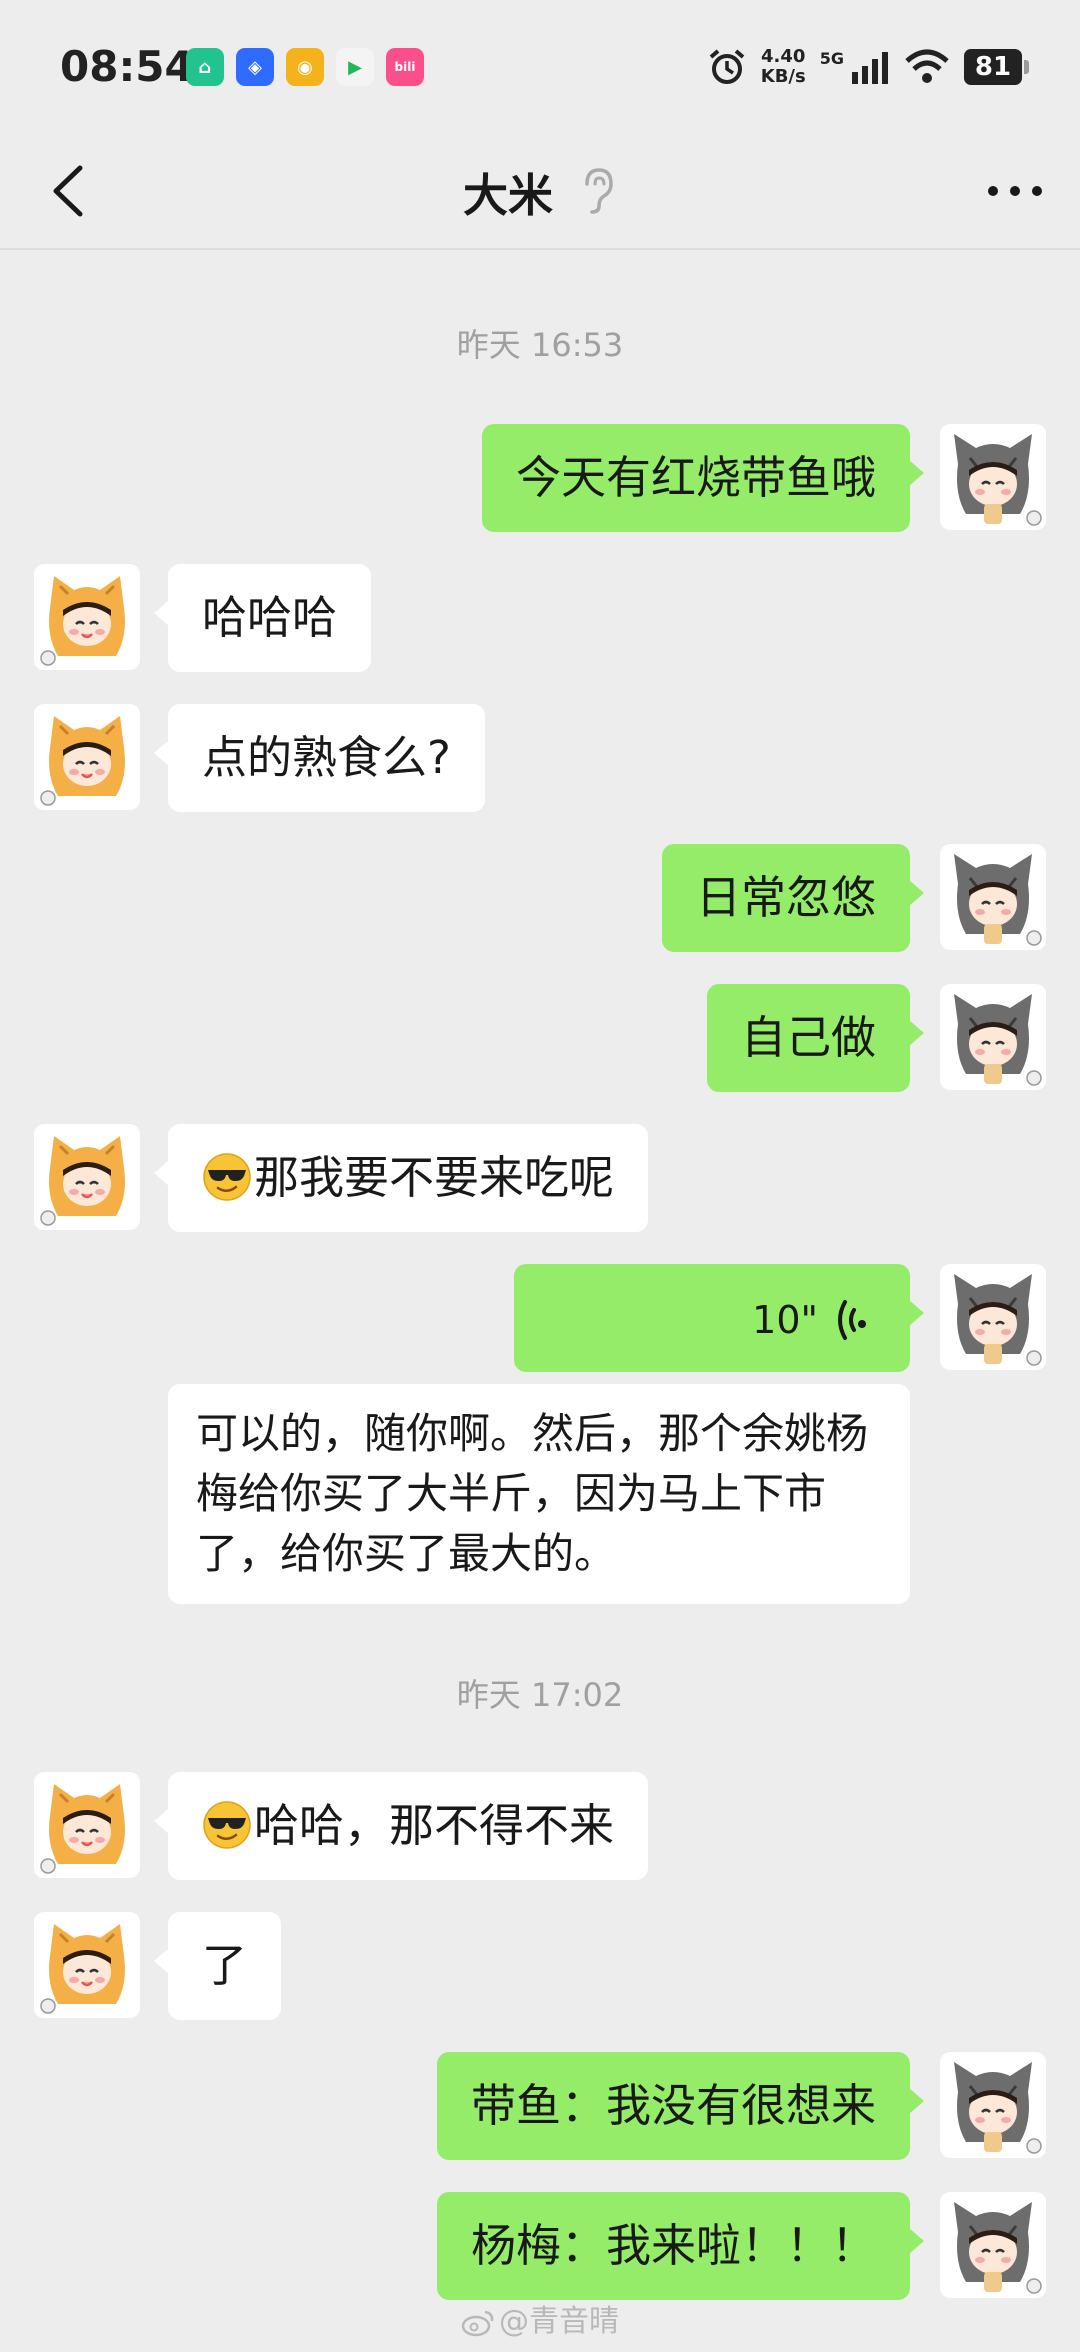  I want to click on ear-icon, so click(599, 191).